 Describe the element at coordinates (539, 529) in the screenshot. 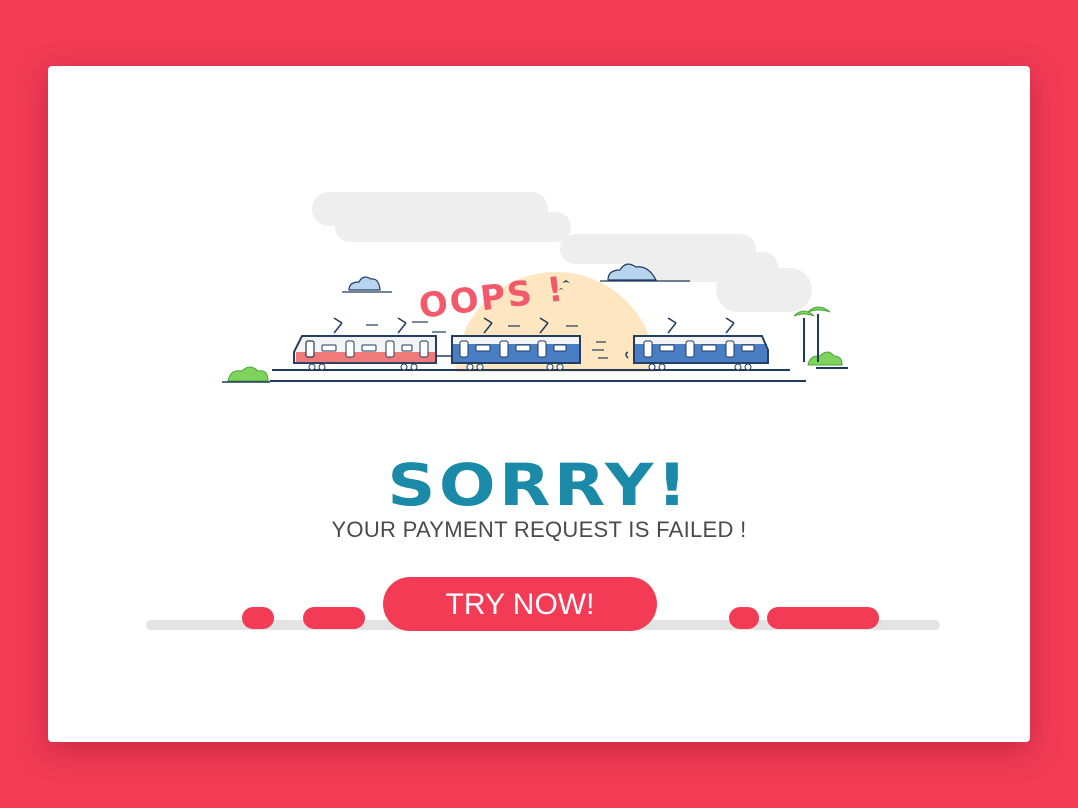

I see `failure-message: YOUR PAYMENT REQUEST IS FAILED !` at that location.